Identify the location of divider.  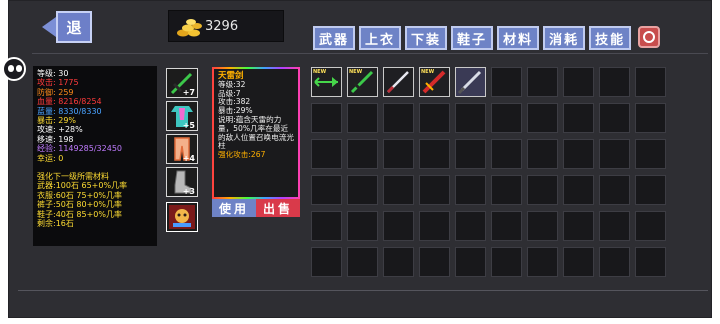
(370, 53).